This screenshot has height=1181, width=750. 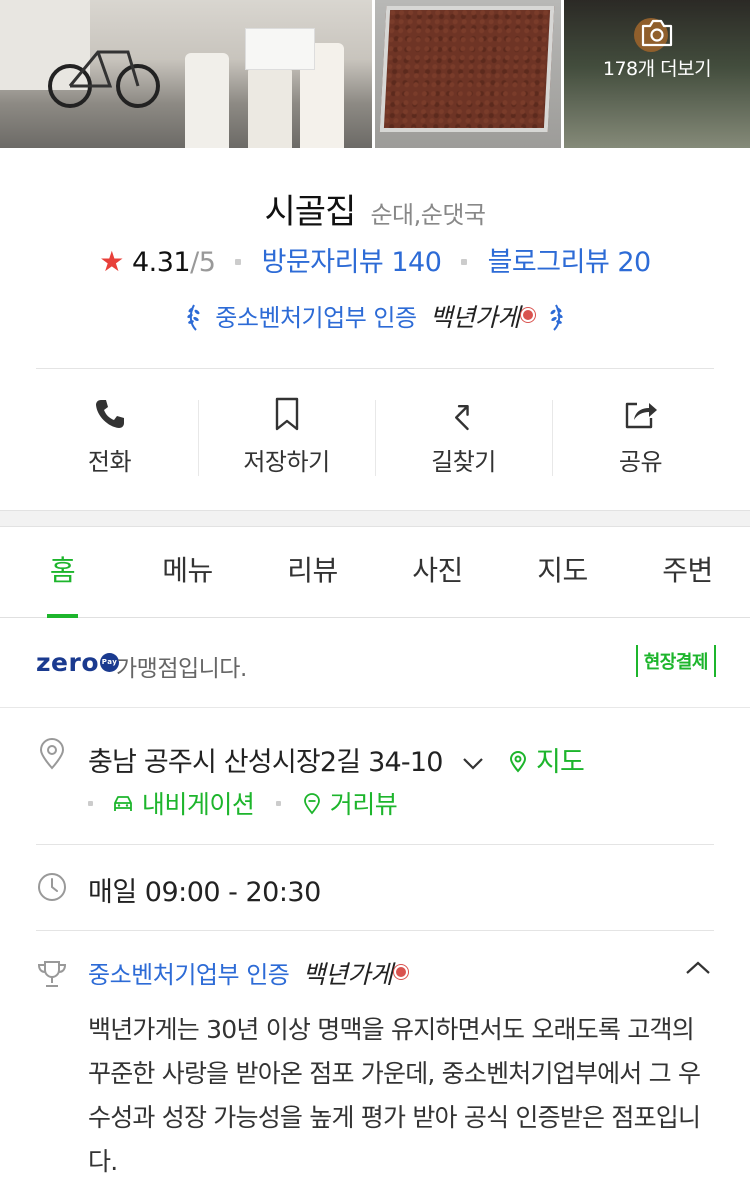 I want to click on share-icon, so click(x=641, y=415).